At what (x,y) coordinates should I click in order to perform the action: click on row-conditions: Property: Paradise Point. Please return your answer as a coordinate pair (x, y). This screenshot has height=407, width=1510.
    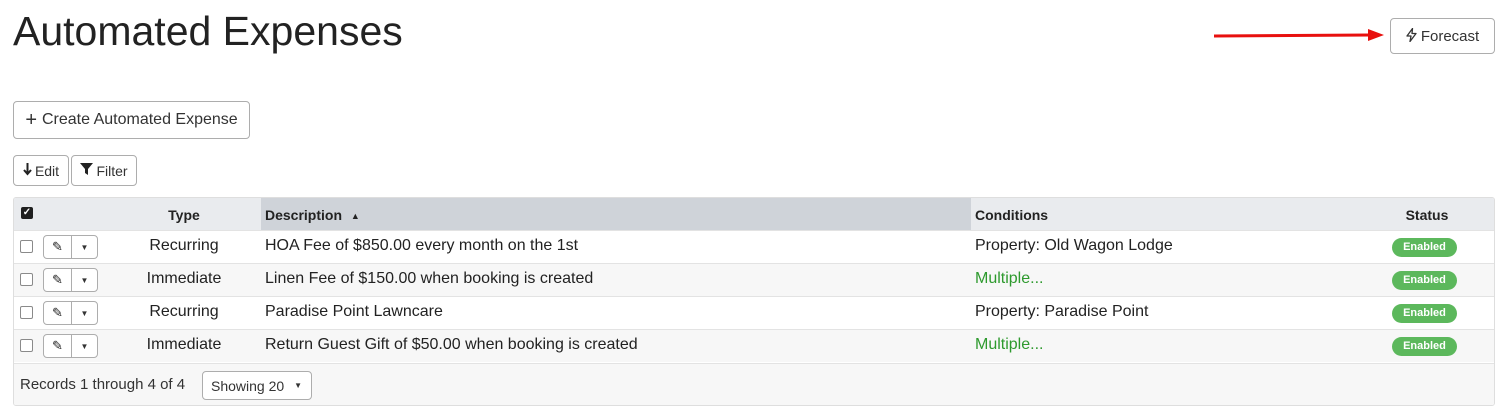
    Looking at the image, I should click on (1062, 311).